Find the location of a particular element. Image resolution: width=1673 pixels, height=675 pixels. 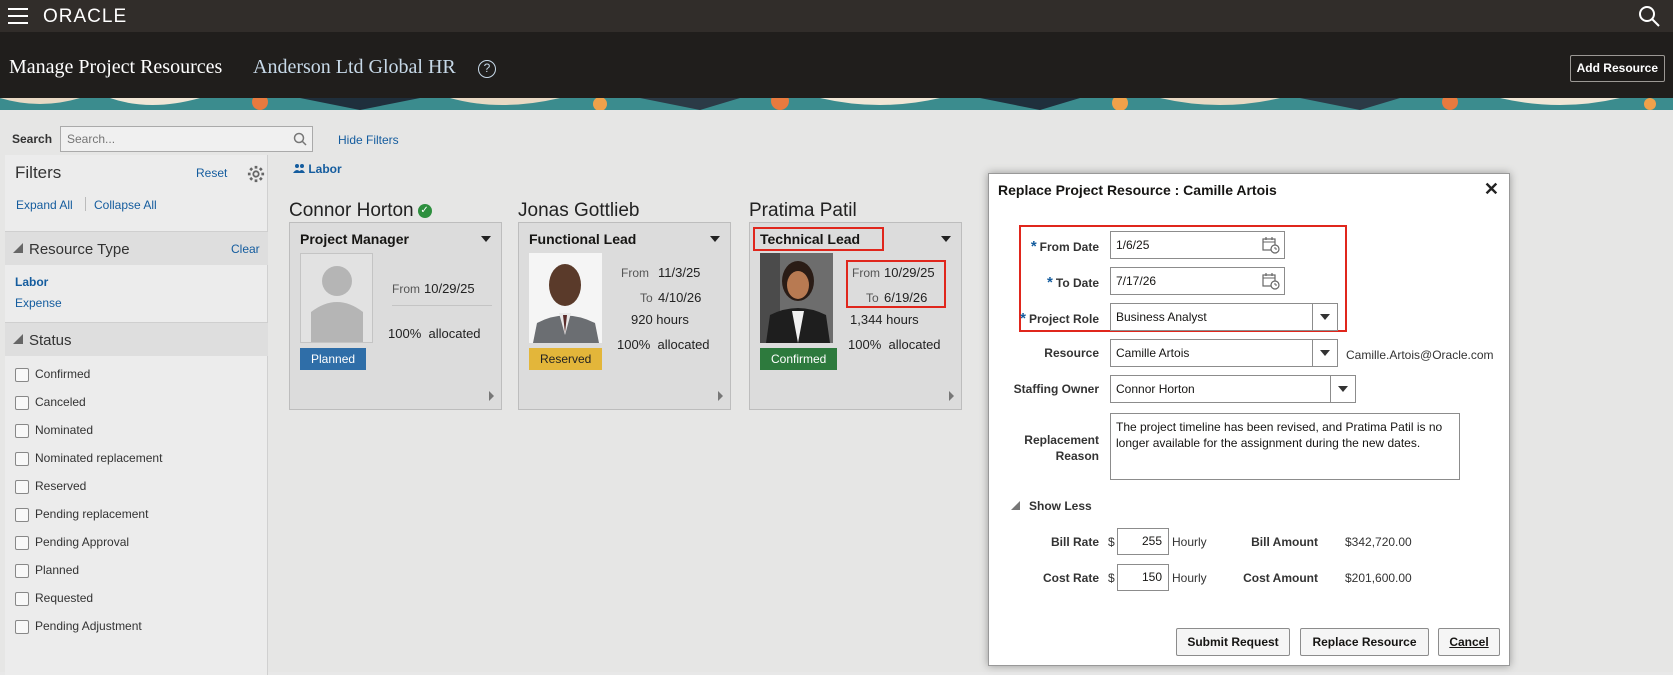

status-confirmed: Confirmed is located at coordinates (52, 375).